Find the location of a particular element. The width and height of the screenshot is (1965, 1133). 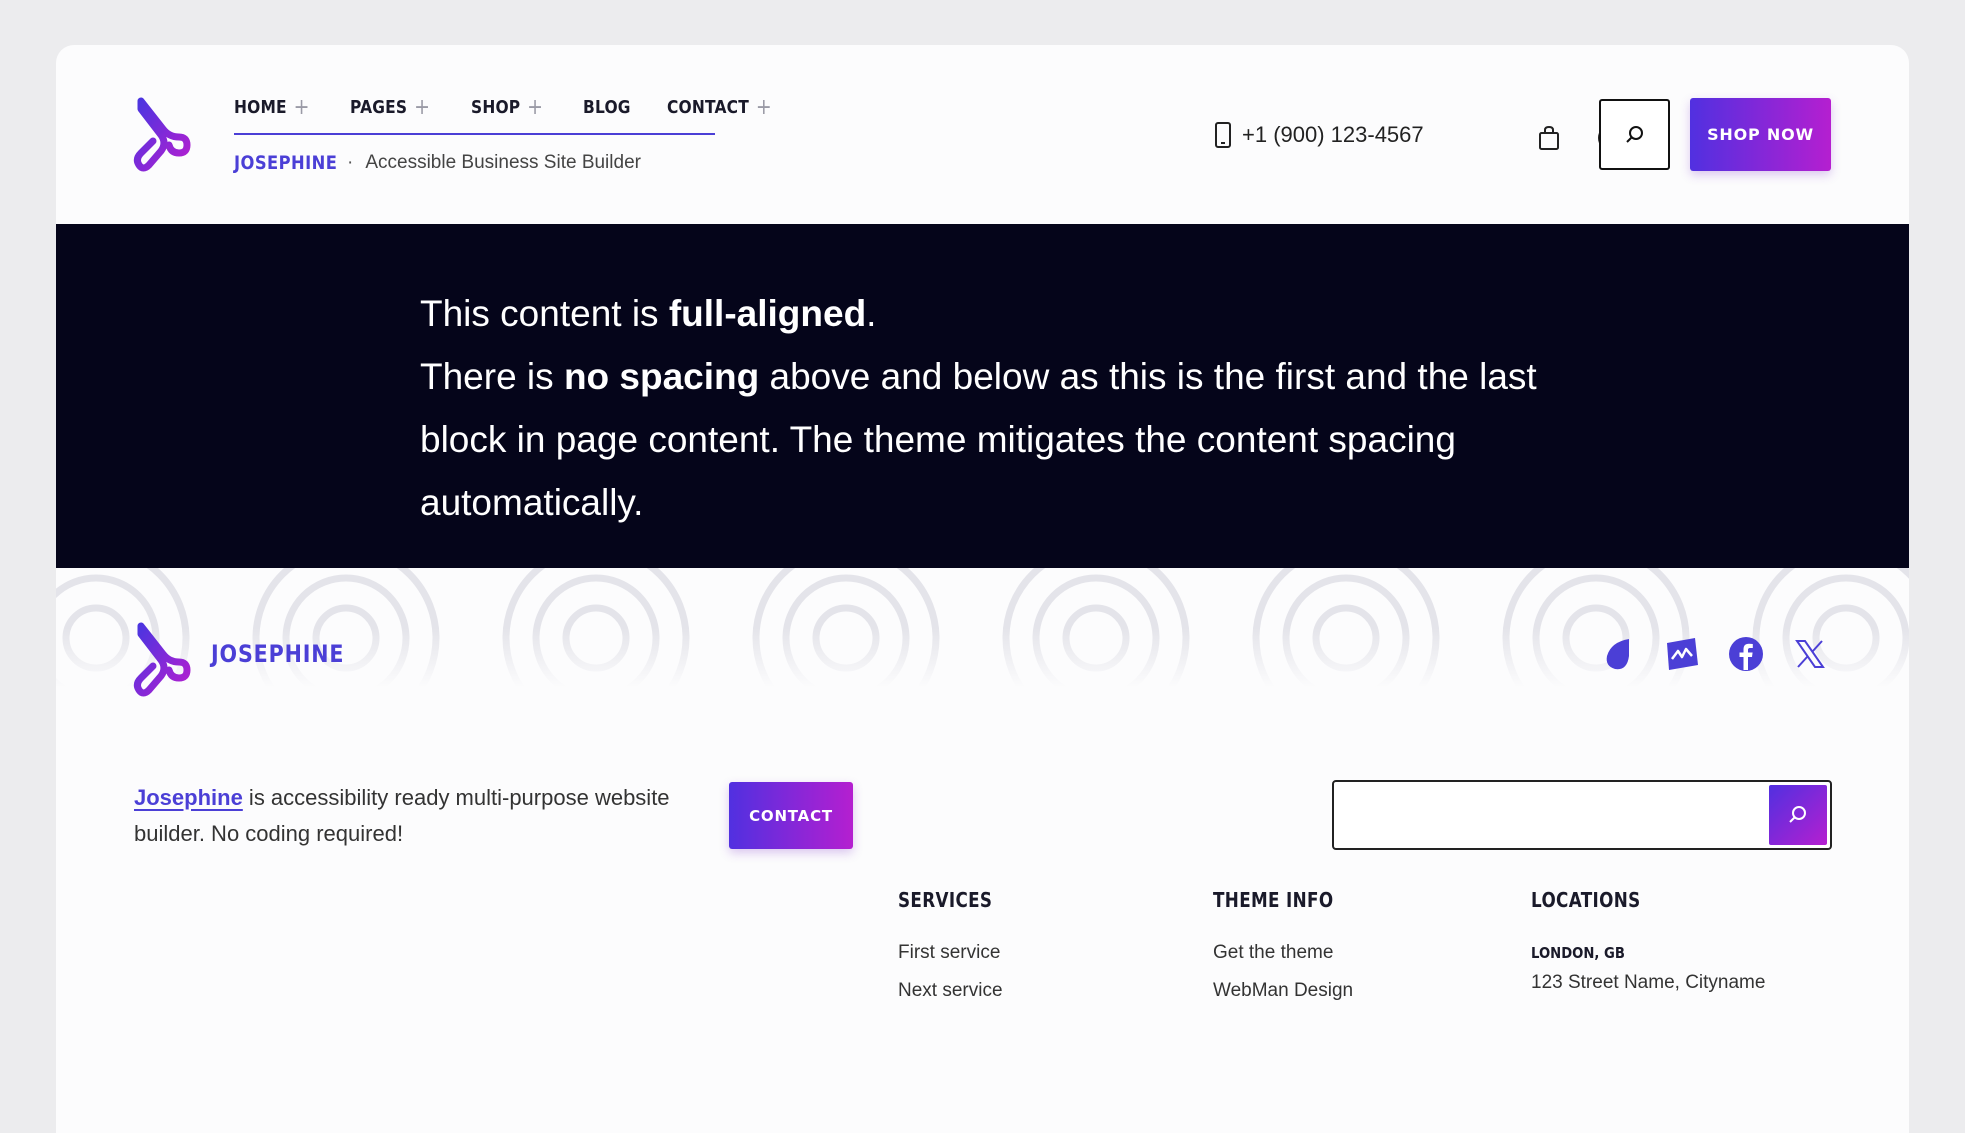

hero-text-part: There is is located at coordinates (492, 376).